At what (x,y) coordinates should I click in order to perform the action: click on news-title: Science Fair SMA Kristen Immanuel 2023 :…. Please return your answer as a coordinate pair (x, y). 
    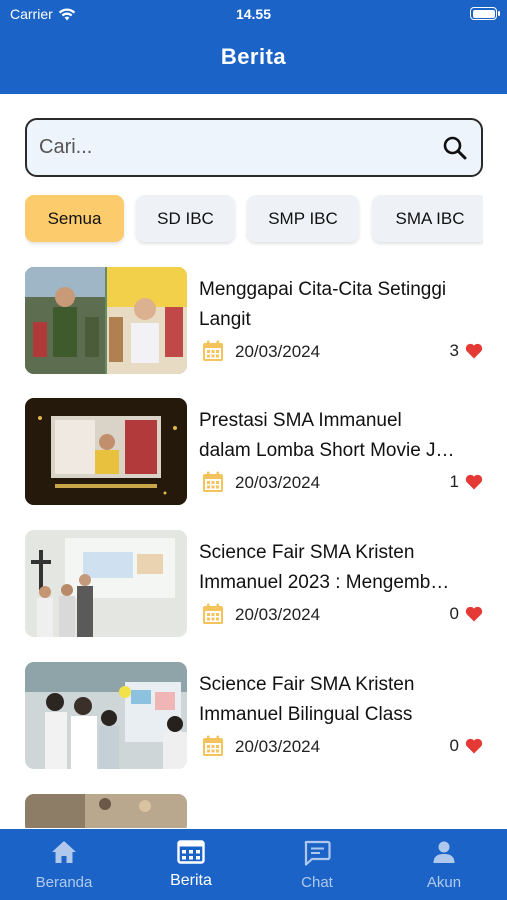
    Looking at the image, I should click on (341, 568).